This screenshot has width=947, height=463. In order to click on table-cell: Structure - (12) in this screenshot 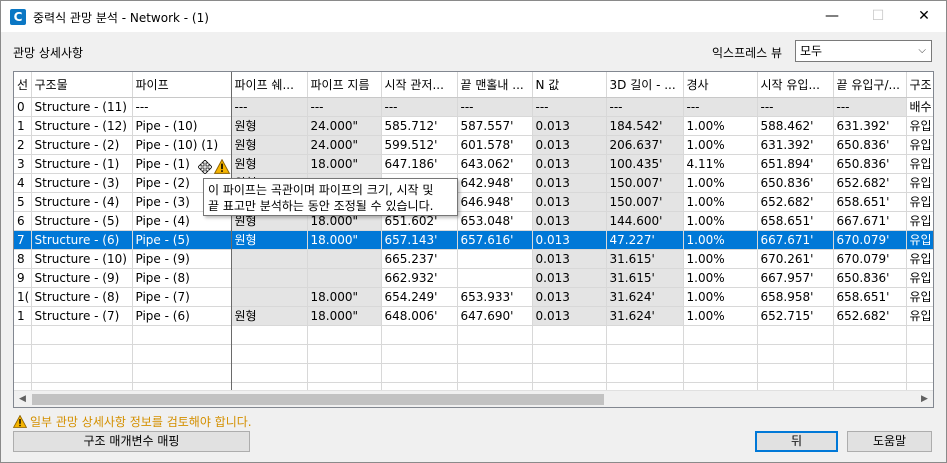, I will do `click(82, 126)`.